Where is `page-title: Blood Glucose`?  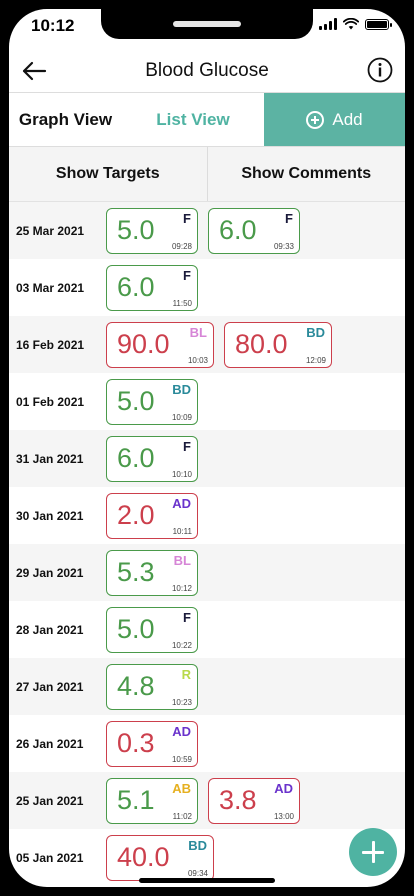
page-title: Blood Glucose is located at coordinates (207, 70).